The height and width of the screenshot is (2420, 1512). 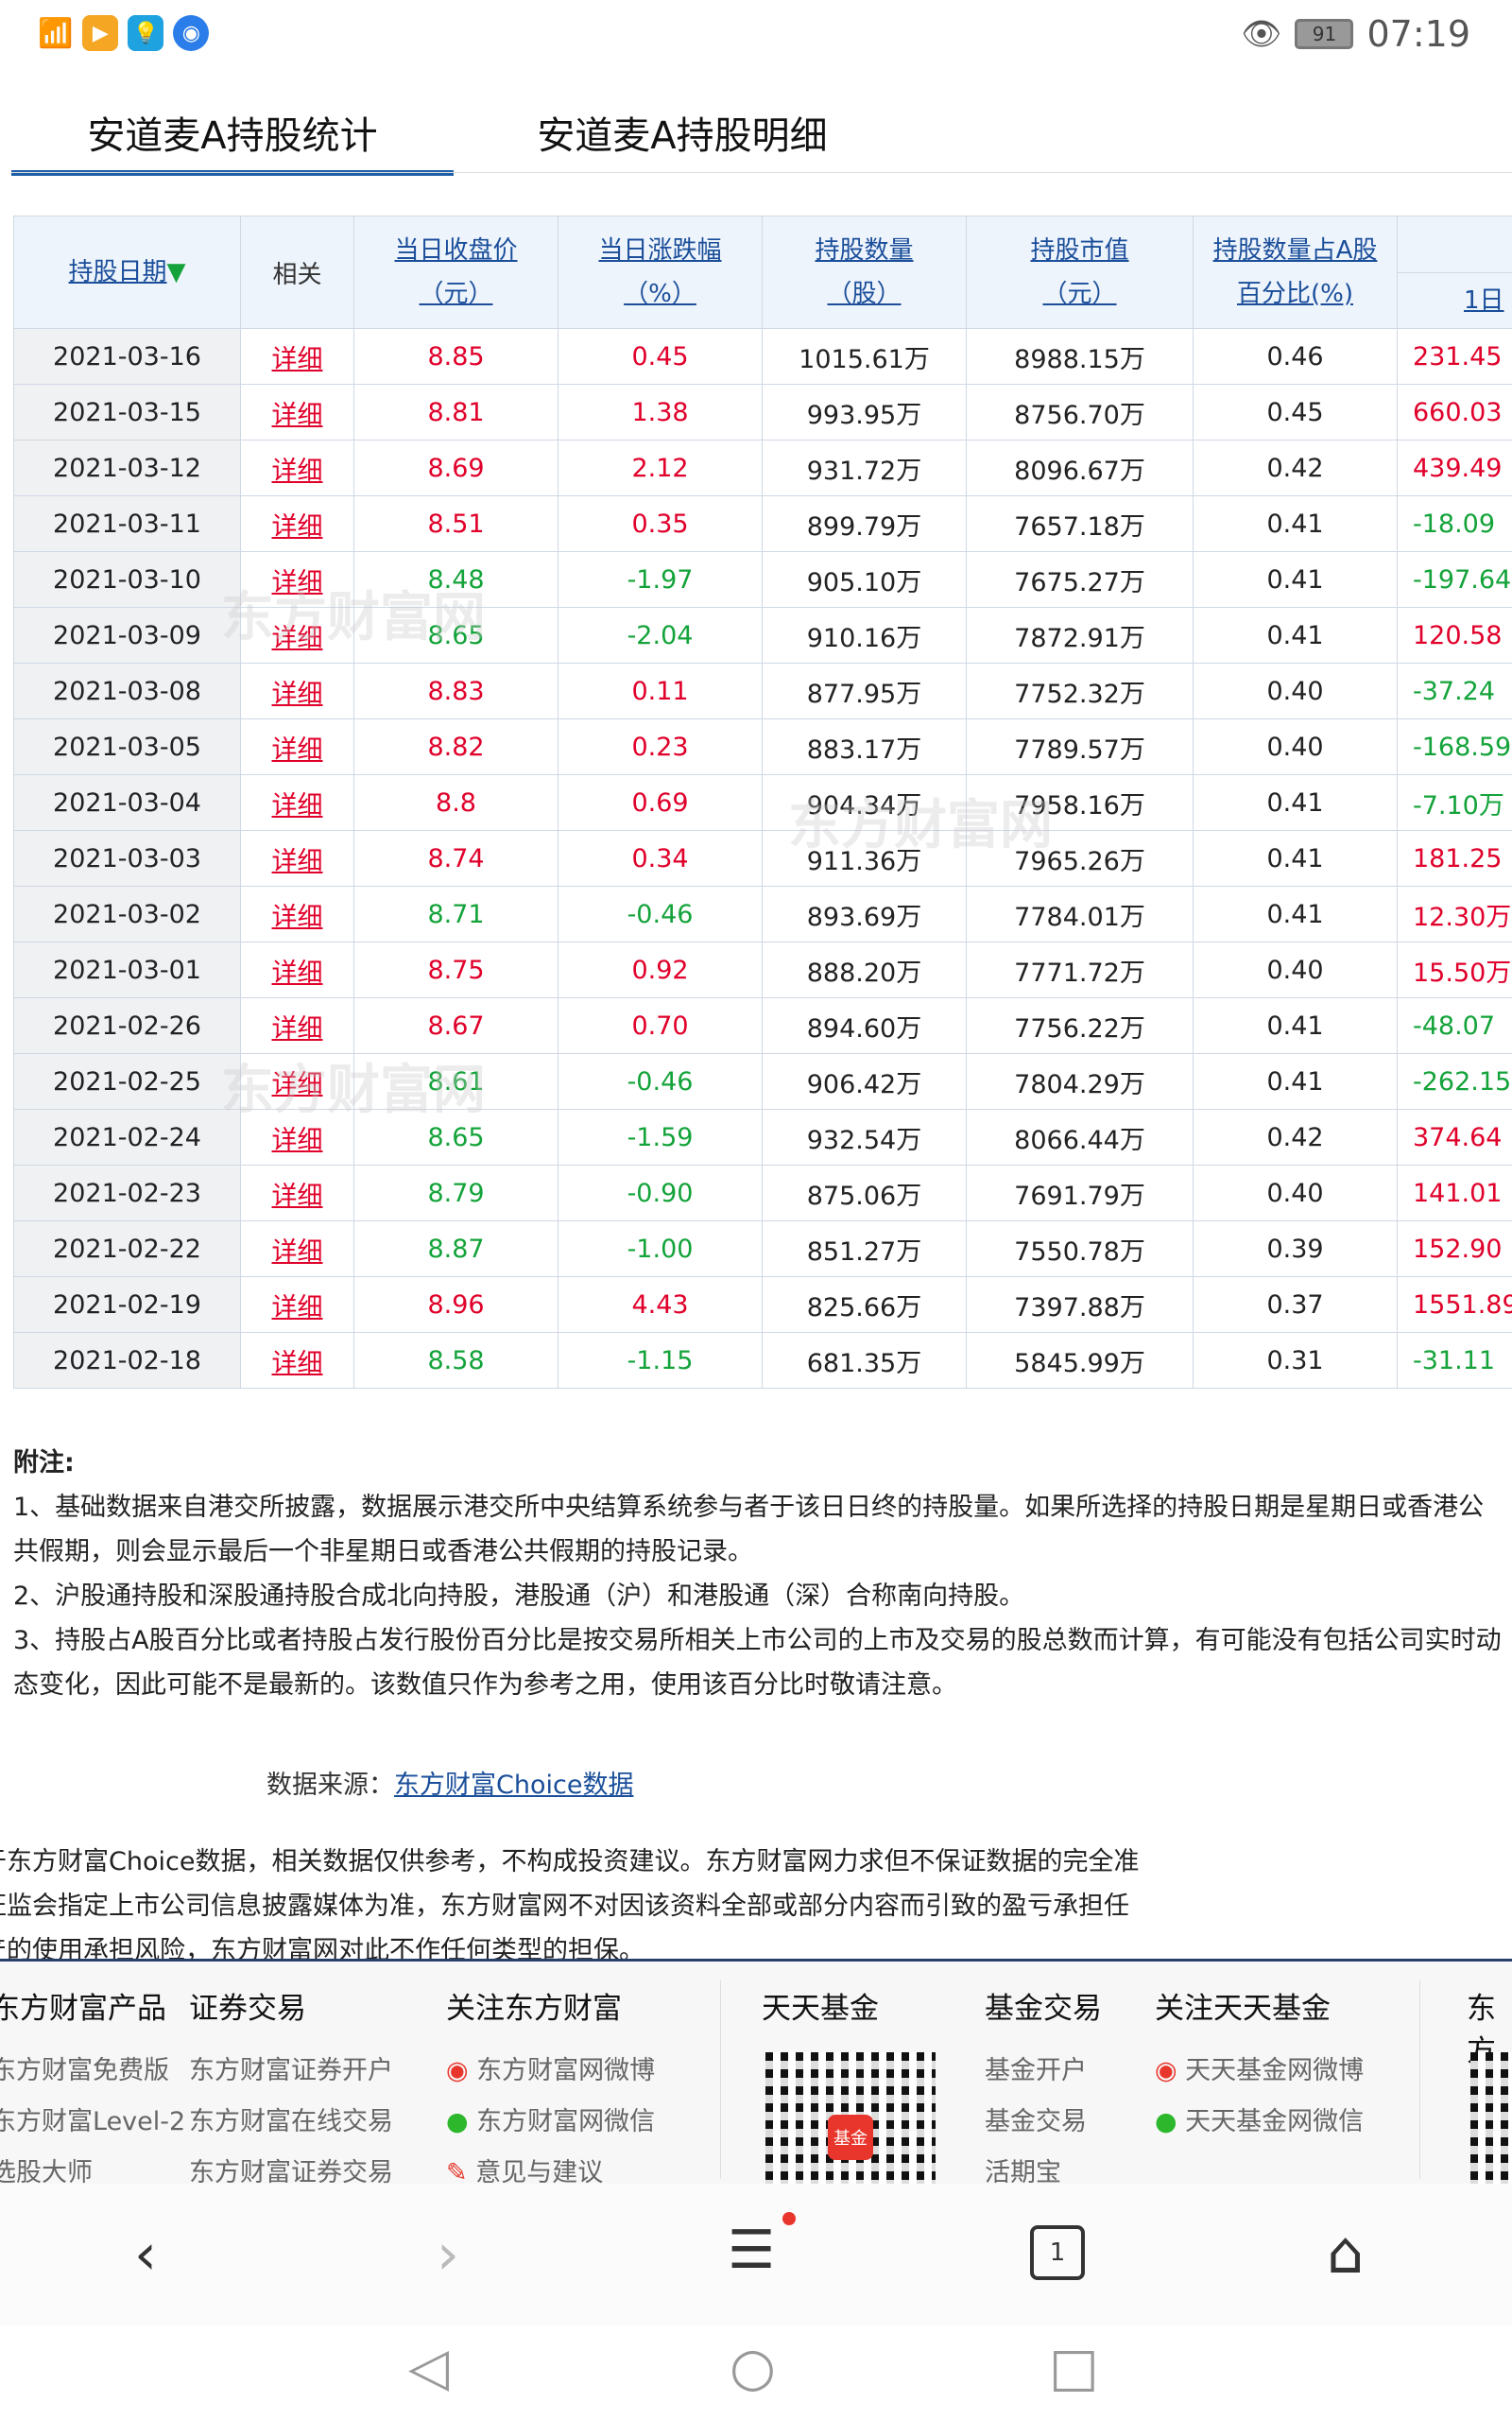 I want to click on footer-link-weibo: ◉ 东方财富网微博, so click(x=550, y=2071).